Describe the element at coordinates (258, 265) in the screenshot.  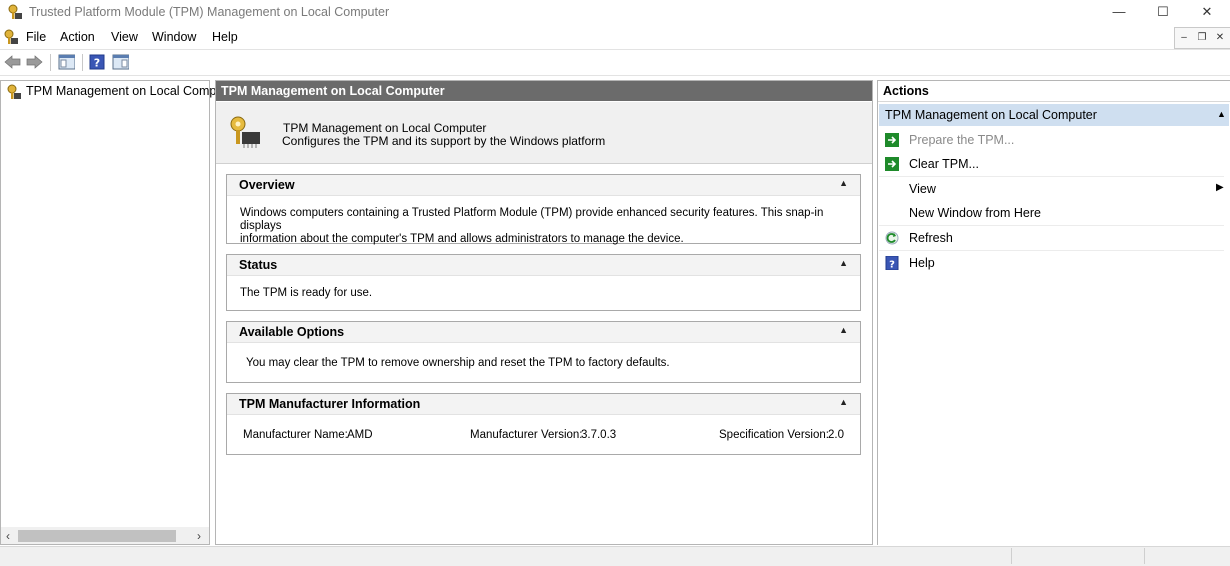
I see `status-title: Status` at that location.